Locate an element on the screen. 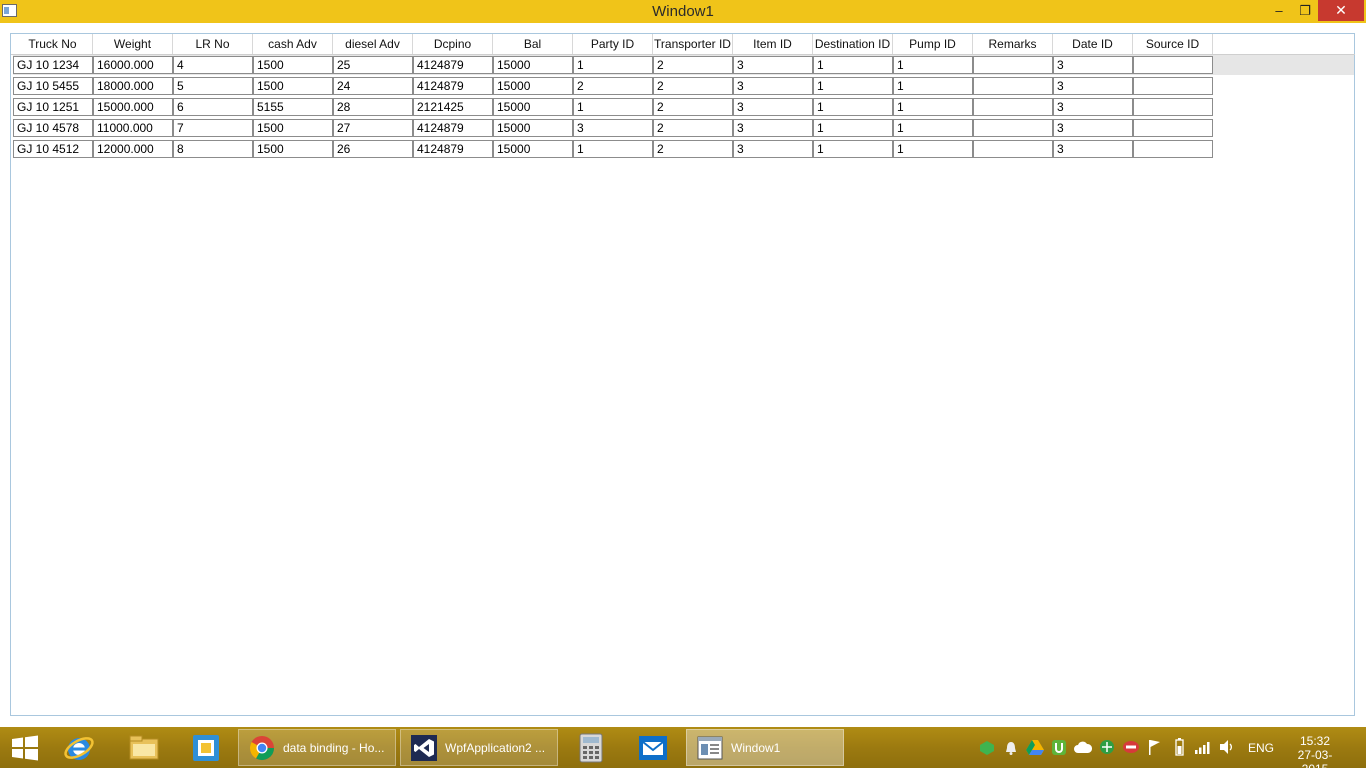 This screenshot has height=768, width=1366. file-explorer-icon is located at coordinates (144, 748).